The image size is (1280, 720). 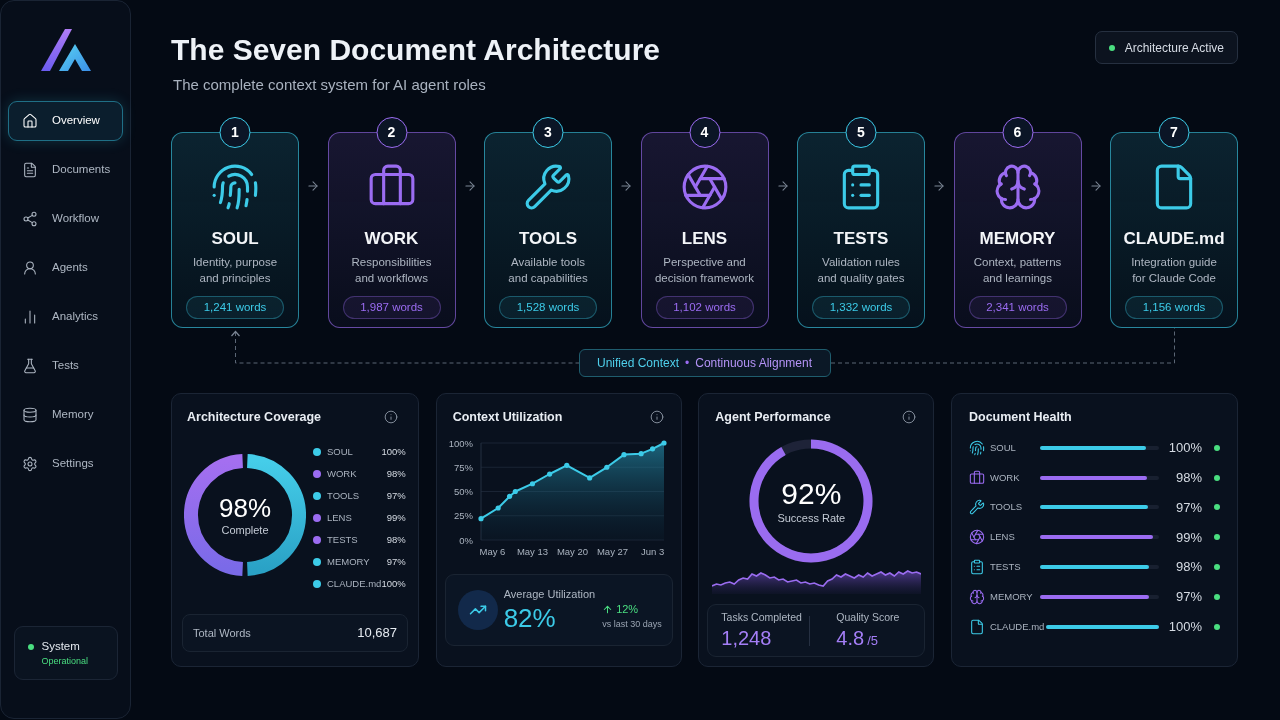 What do you see at coordinates (704, 307) in the screenshot?
I see `word-count-badge: 1,102 words` at bounding box center [704, 307].